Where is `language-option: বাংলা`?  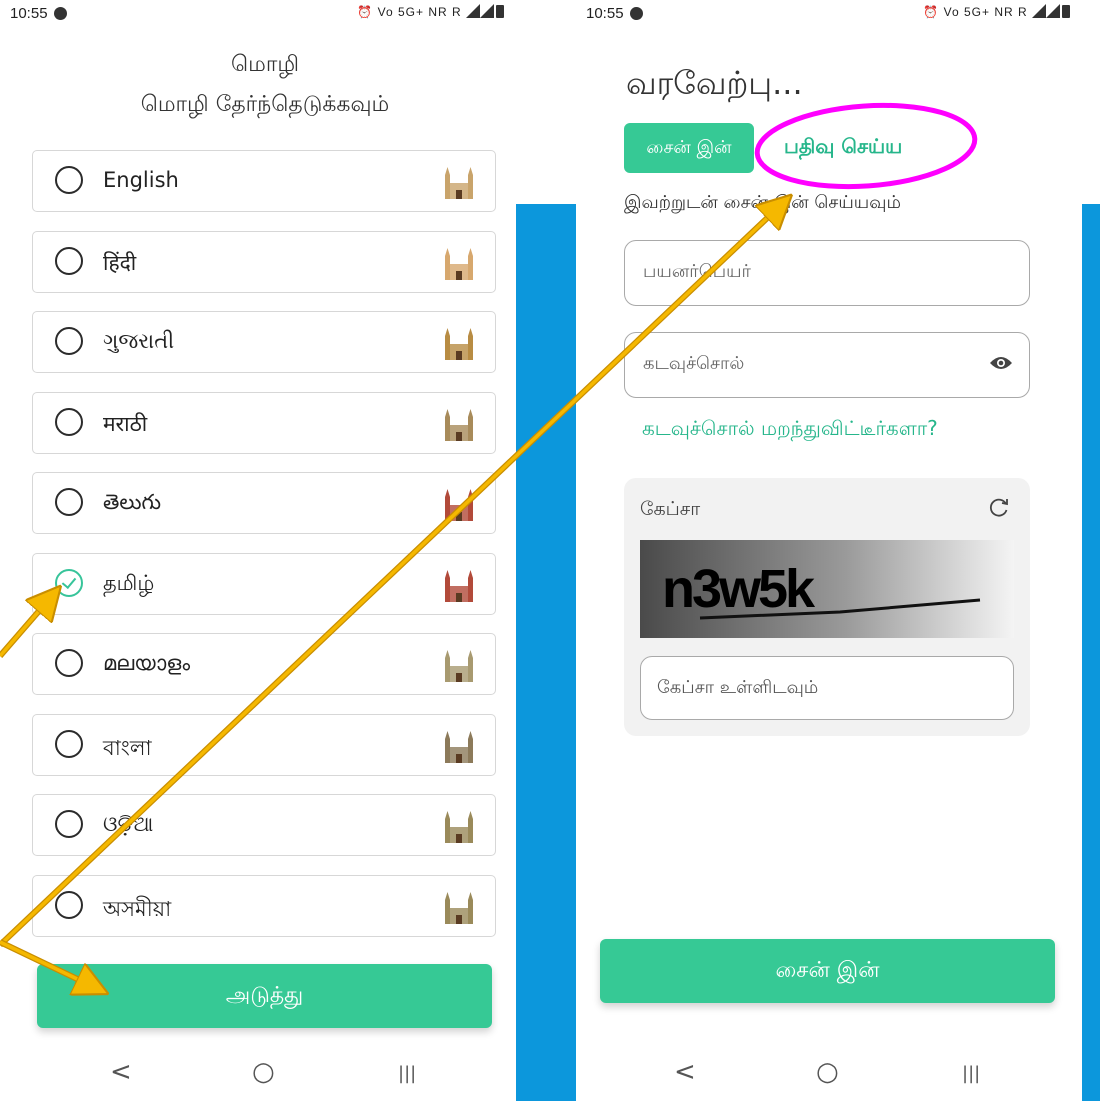 language-option: বাংলা is located at coordinates (264, 744).